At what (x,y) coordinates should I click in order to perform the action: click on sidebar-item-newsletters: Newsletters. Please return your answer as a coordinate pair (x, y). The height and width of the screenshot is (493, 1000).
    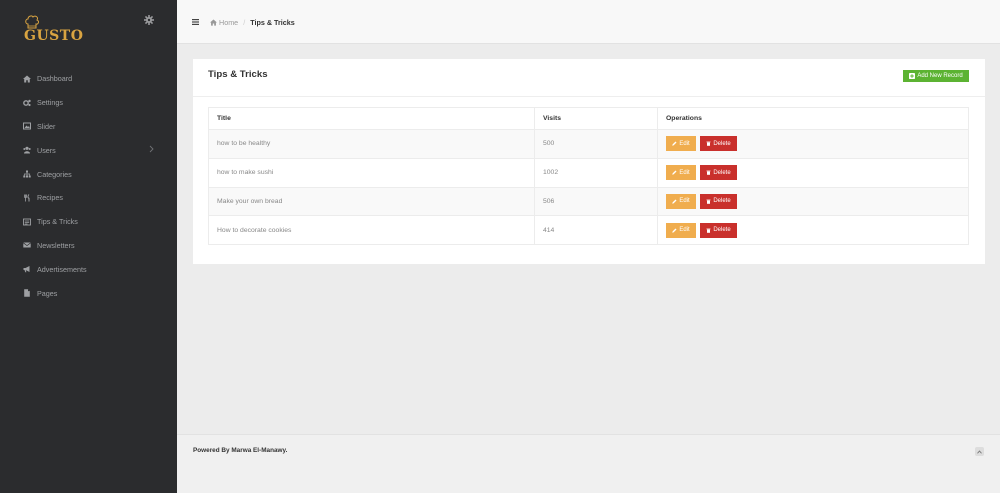
    Looking at the image, I should click on (88, 246).